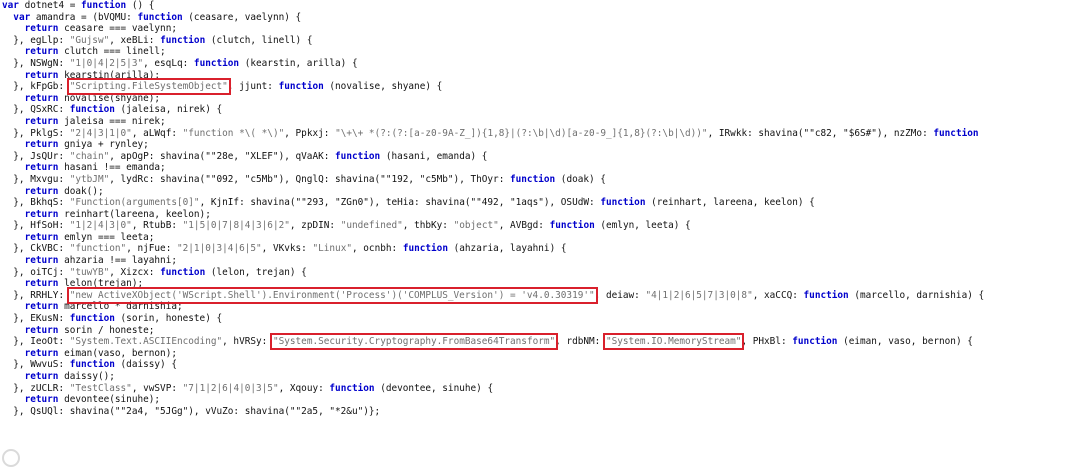  I want to click on code-text: }, RRHLY:, so click(36, 295).